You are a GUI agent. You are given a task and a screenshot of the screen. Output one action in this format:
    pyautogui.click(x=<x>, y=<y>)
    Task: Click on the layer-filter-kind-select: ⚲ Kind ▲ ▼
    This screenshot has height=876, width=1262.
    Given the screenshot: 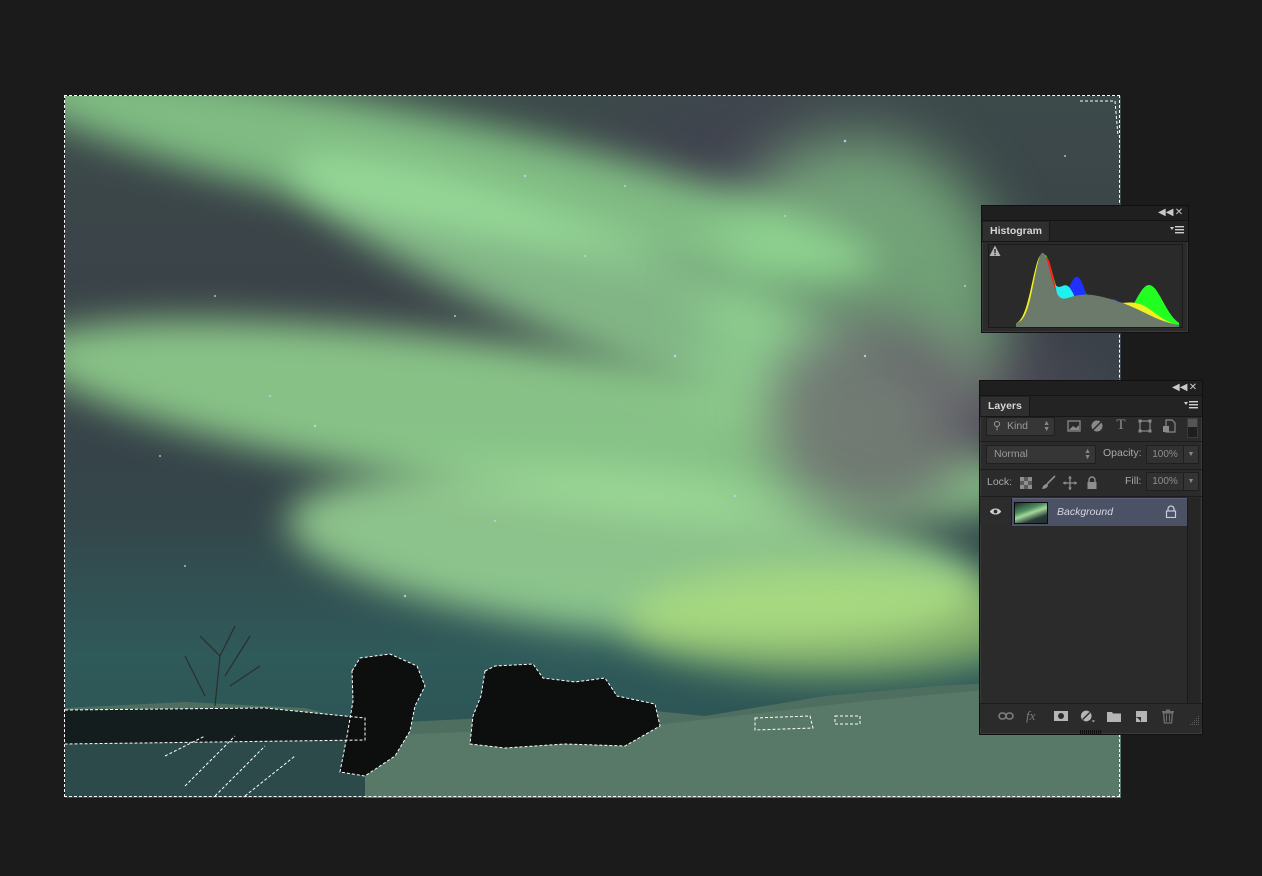 What is the action you would take?
    pyautogui.click(x=1020, y=426)
    